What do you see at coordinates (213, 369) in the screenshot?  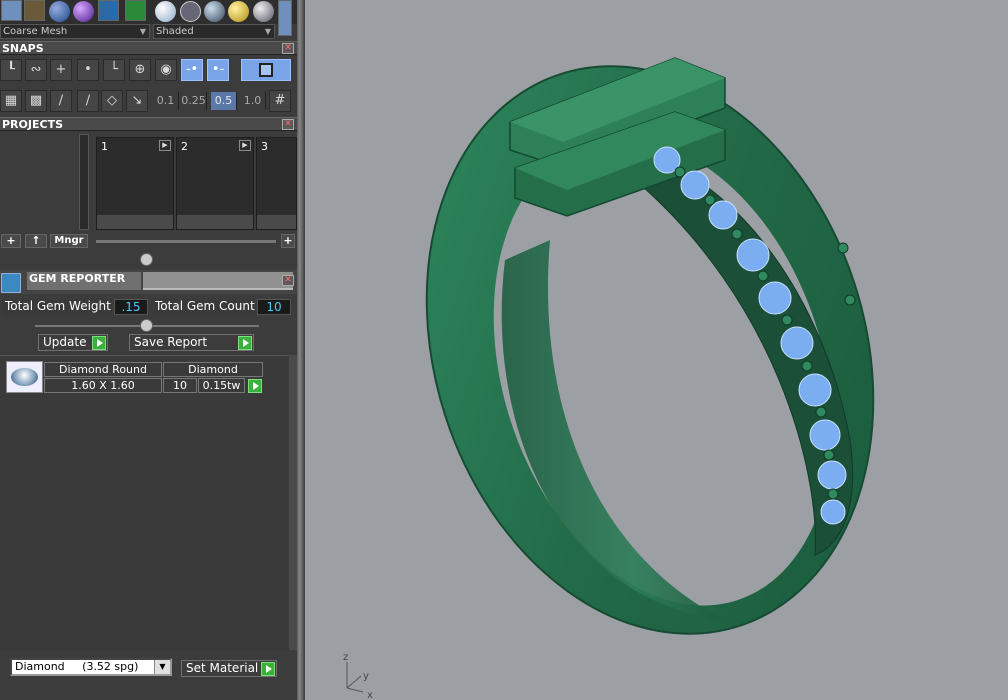 I see `gem-col-type-header: Diamond` at bounding box center [213, 369].